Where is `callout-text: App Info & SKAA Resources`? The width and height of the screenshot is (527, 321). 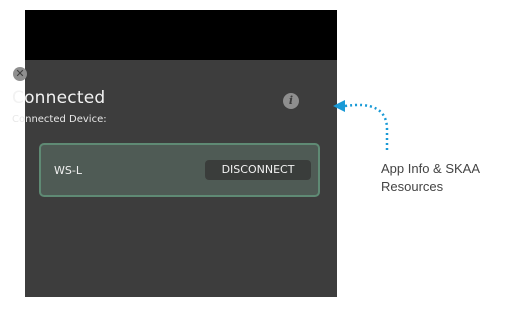
callout-text: App Info & SKAA Resources is located at coordinates (451, 178).